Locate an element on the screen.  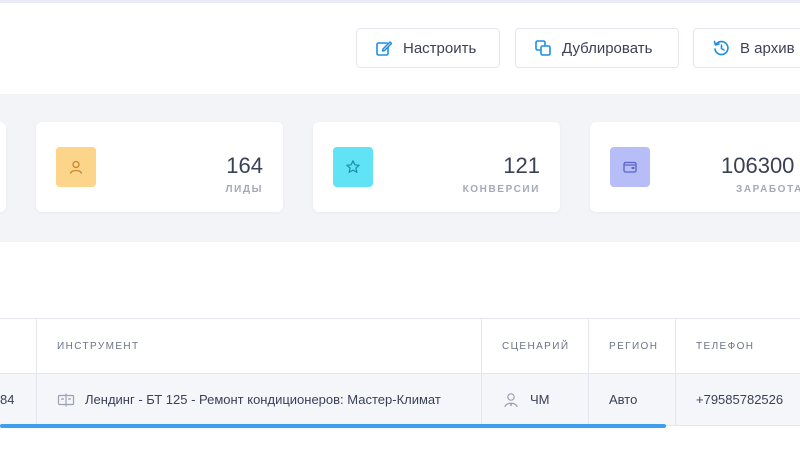
stat-card-partial is located at coordinates (3, 167).